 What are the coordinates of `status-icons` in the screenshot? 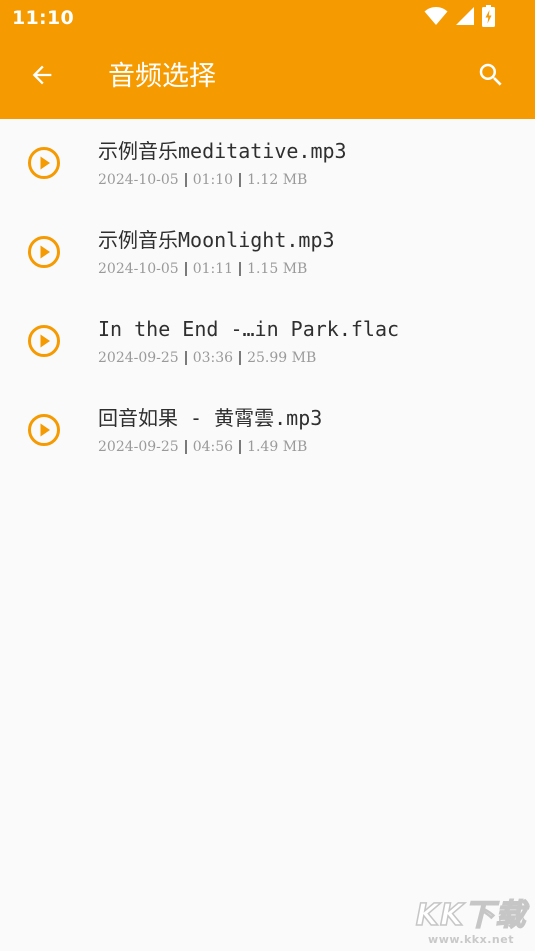 It's located at (459, 18).